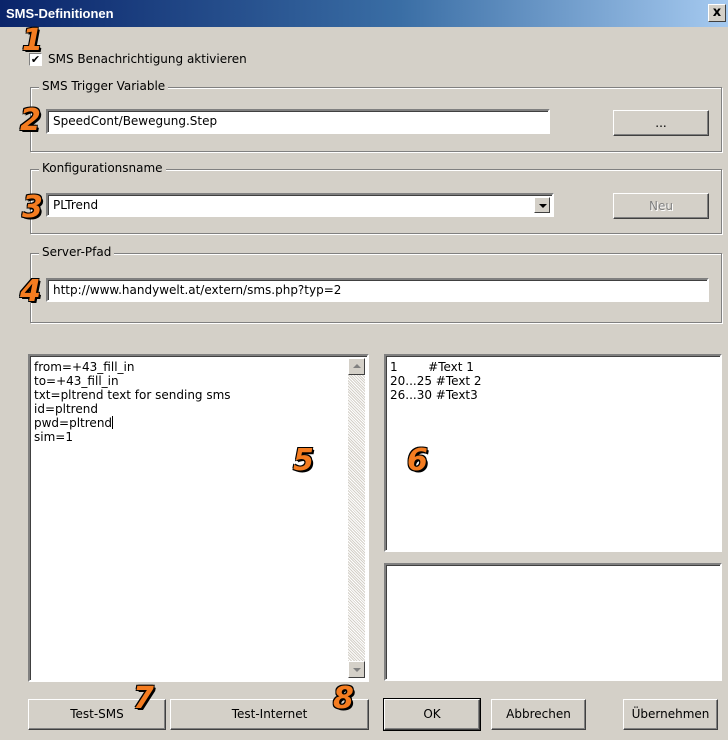 Image resolution: width=728 pixels, height=740 pixels. Describe the element at coordinates (300, 205) in the screenshot. I see `config-name-combobox: PLTrend` at that location.